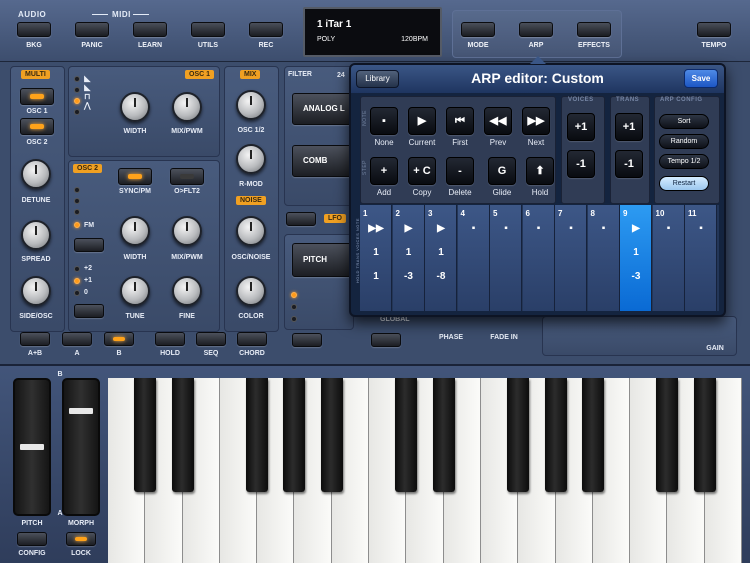  What do you see at coordinates (135, 231) in the screenshot?
I see `width2-knob` at bounding box center [135, 231].